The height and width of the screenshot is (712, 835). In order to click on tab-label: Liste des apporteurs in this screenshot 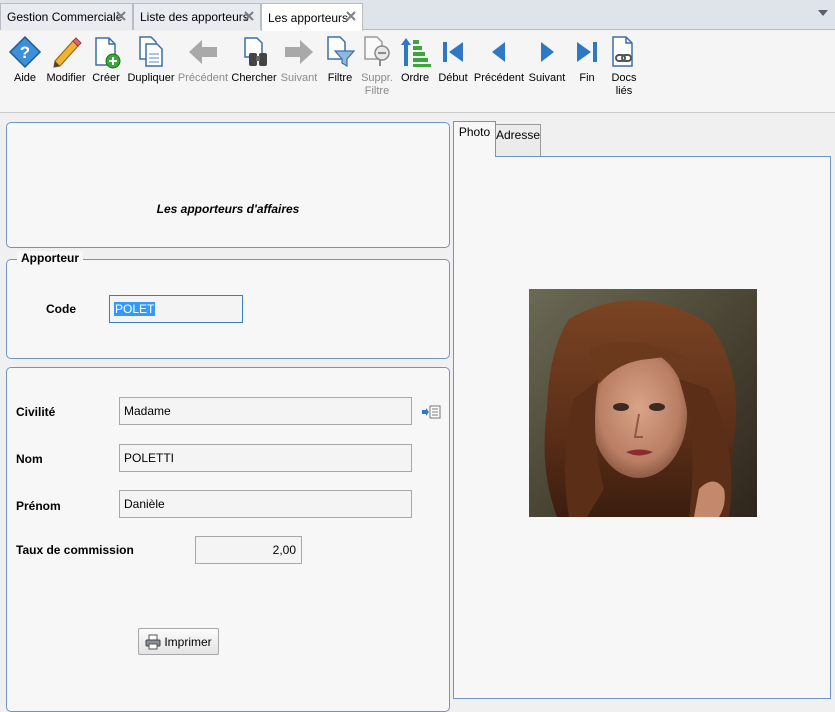, I will do `click(194, 17)`.